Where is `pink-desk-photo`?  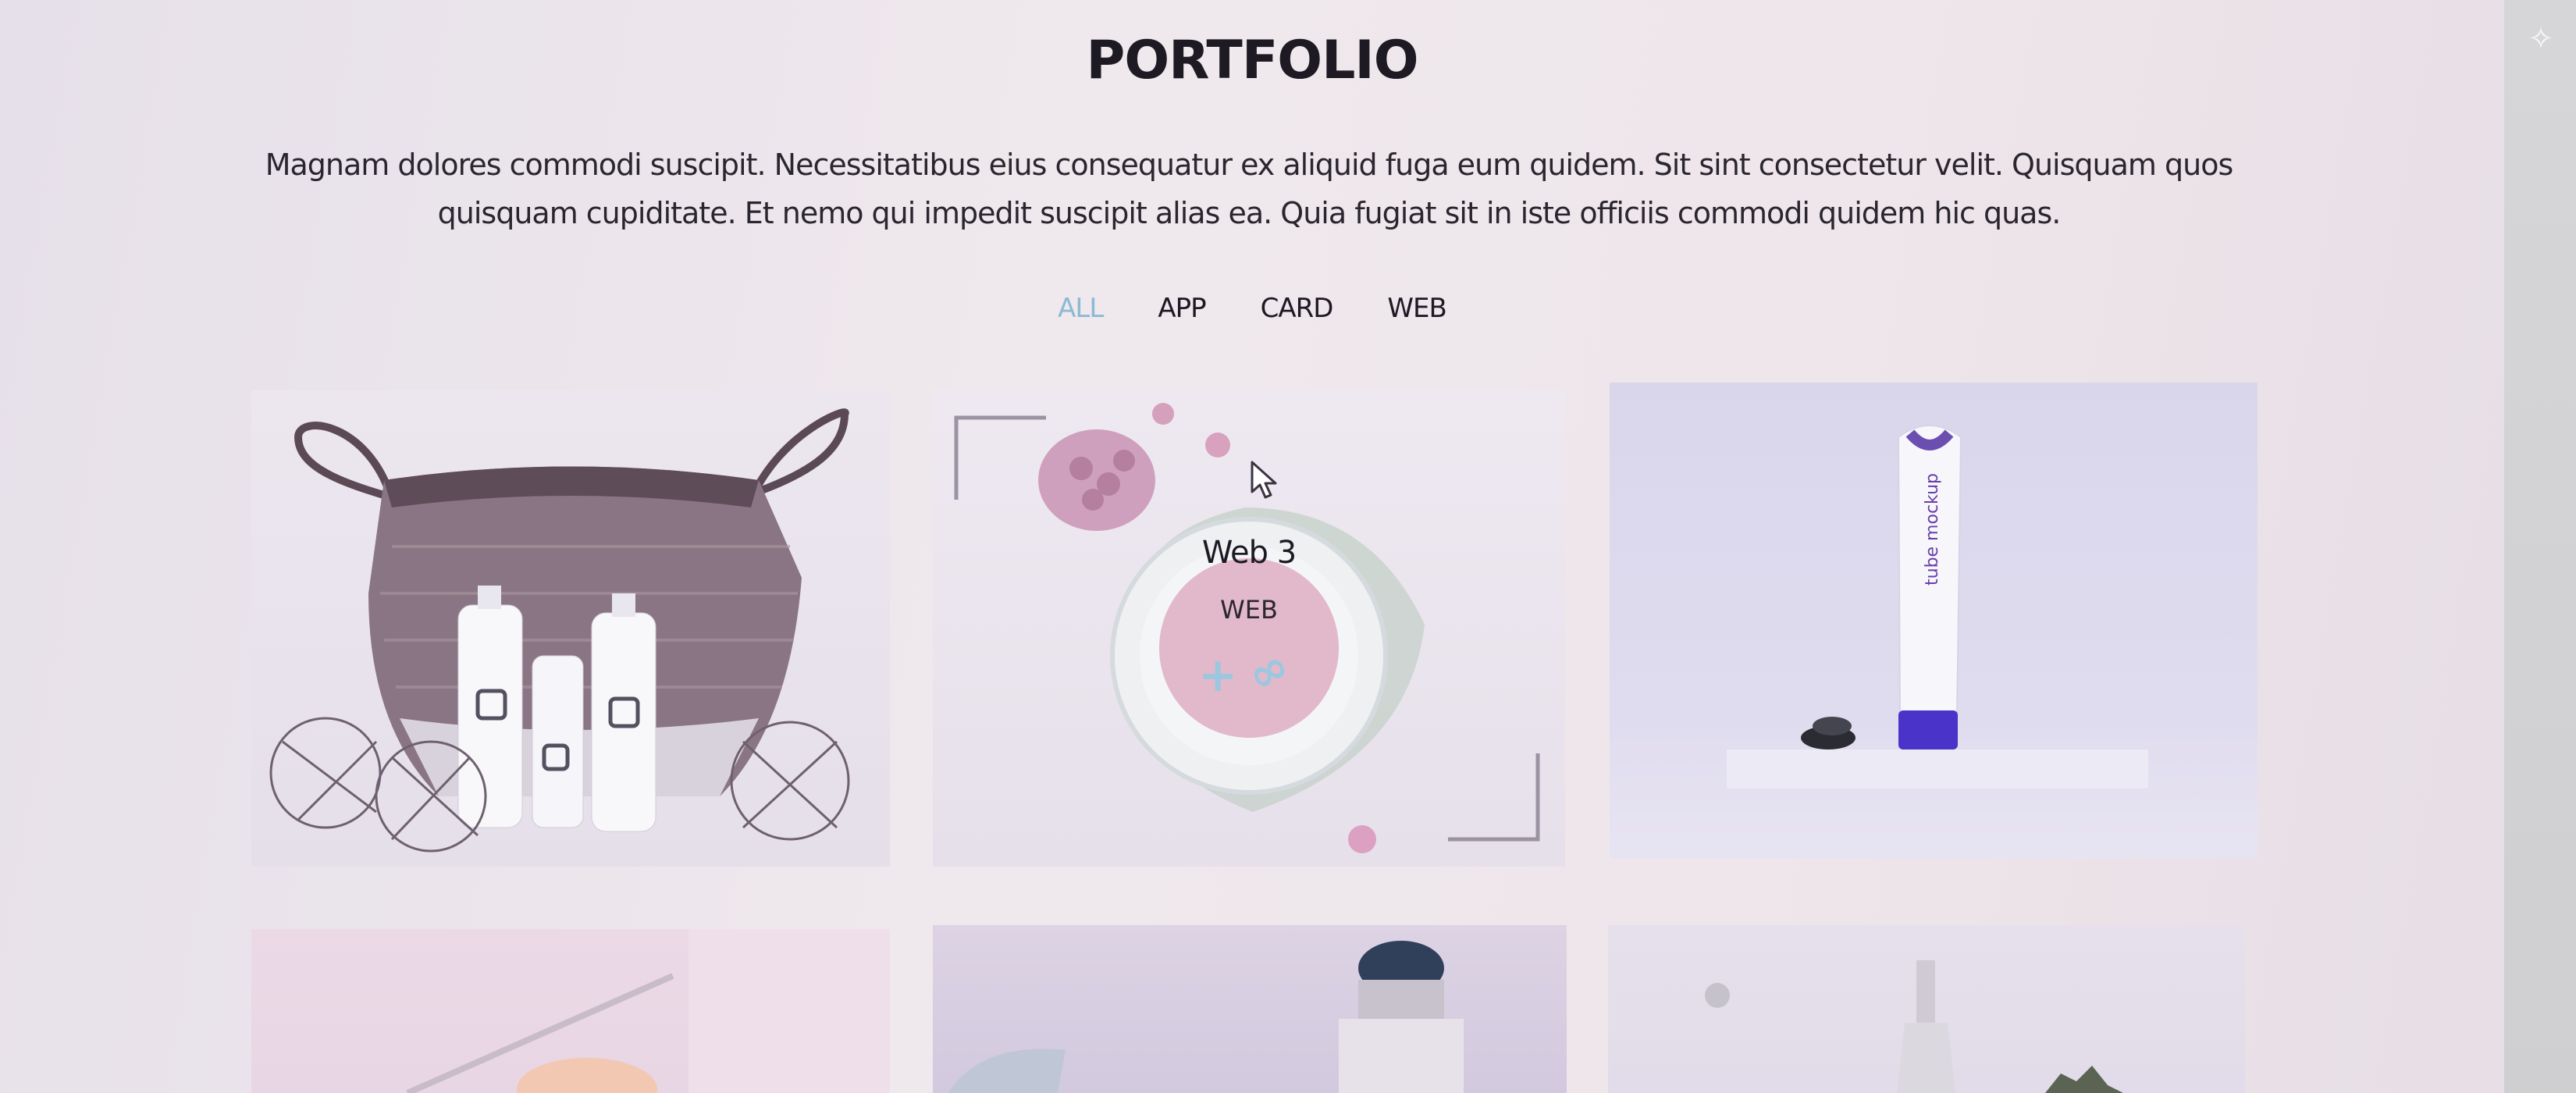 pink-desk-photo is located at coordinates (648, 1011).